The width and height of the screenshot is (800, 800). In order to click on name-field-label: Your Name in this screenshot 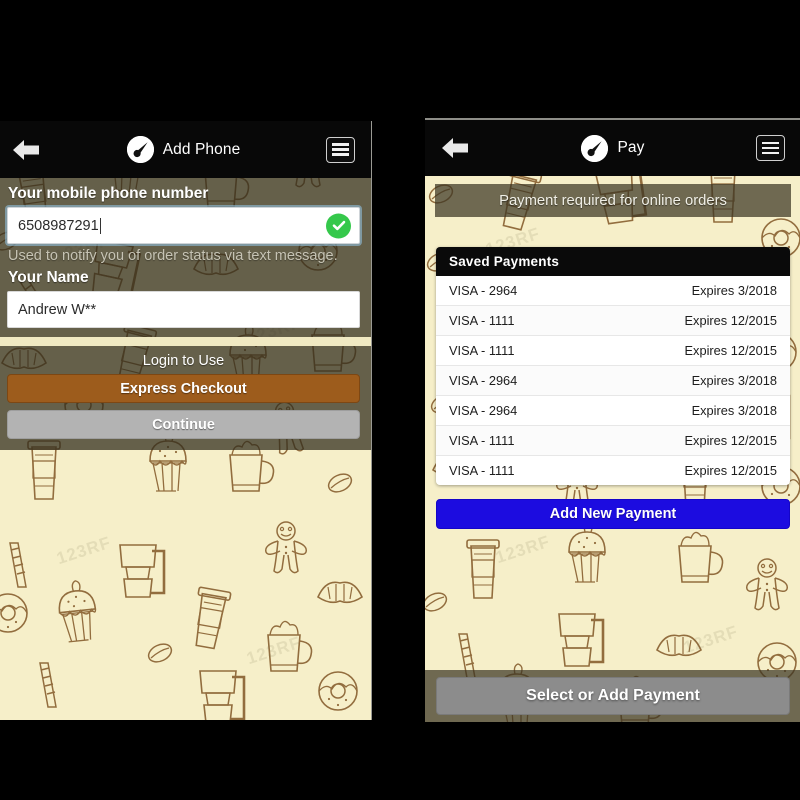, I will do `click(48, 277)`.